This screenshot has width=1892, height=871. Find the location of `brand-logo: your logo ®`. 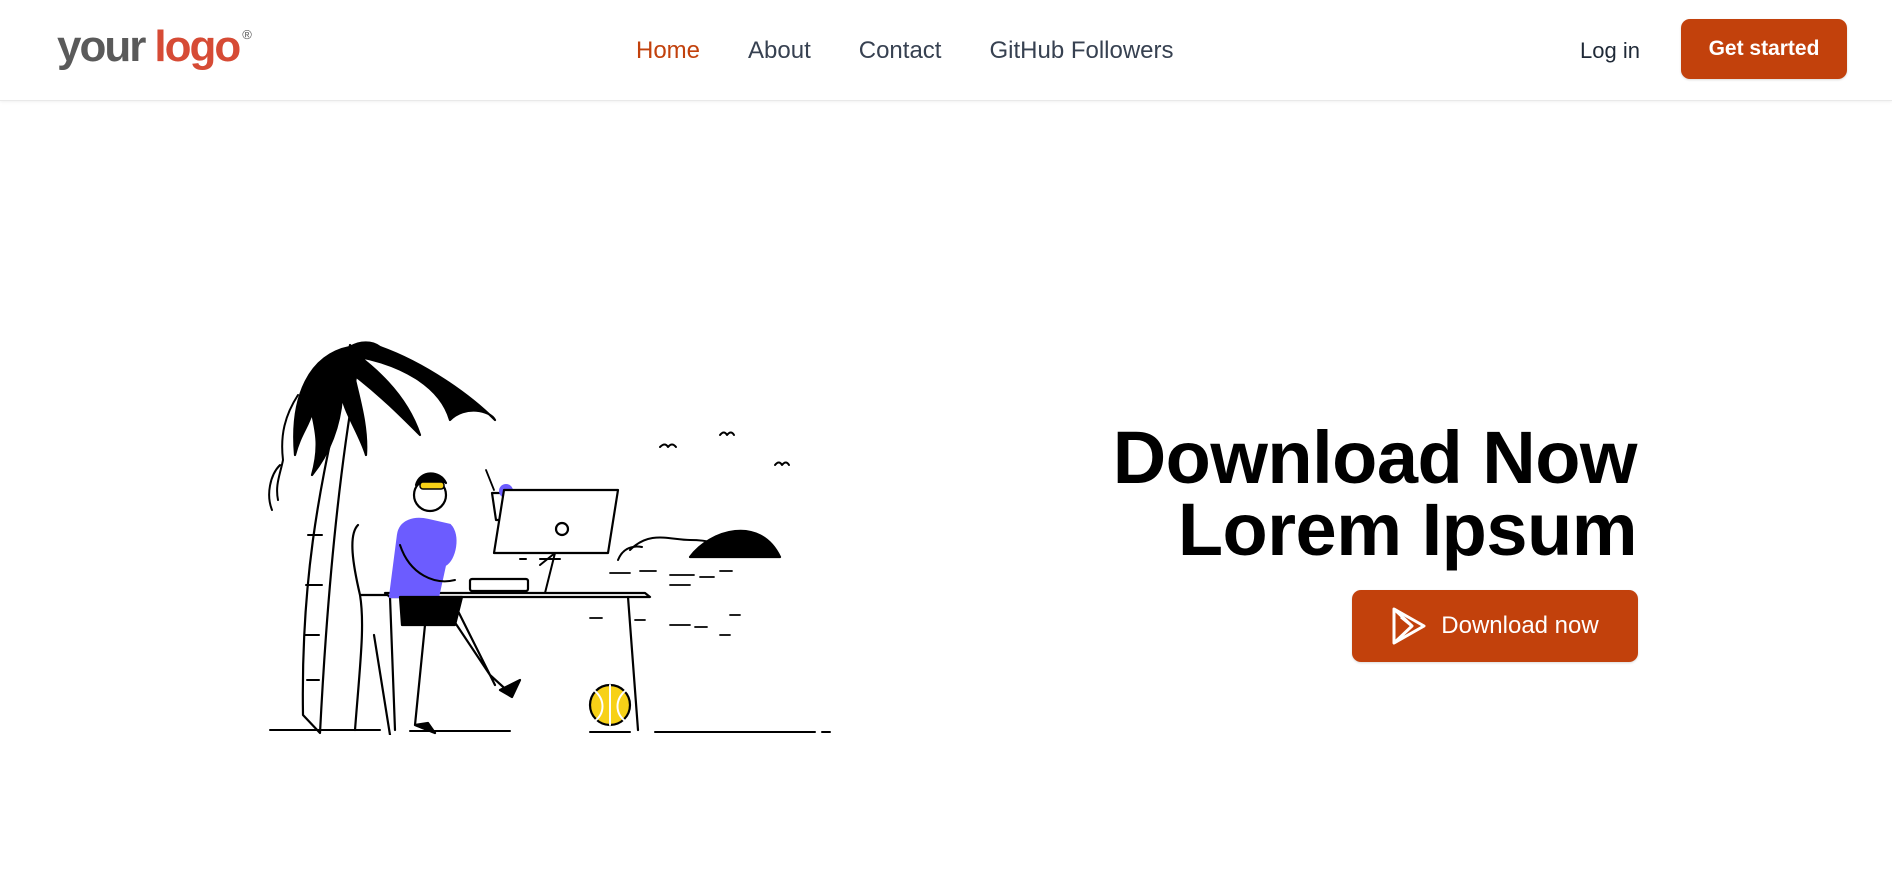

brand-logo: your logo ® is located at coordinates (154, 47).